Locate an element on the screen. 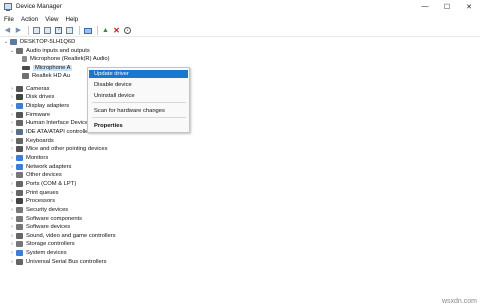 Image resolution: width=480 pixels, height=307 pixels. tree-category: › Sound, video and game controllers is located at coordinates (62, 236).